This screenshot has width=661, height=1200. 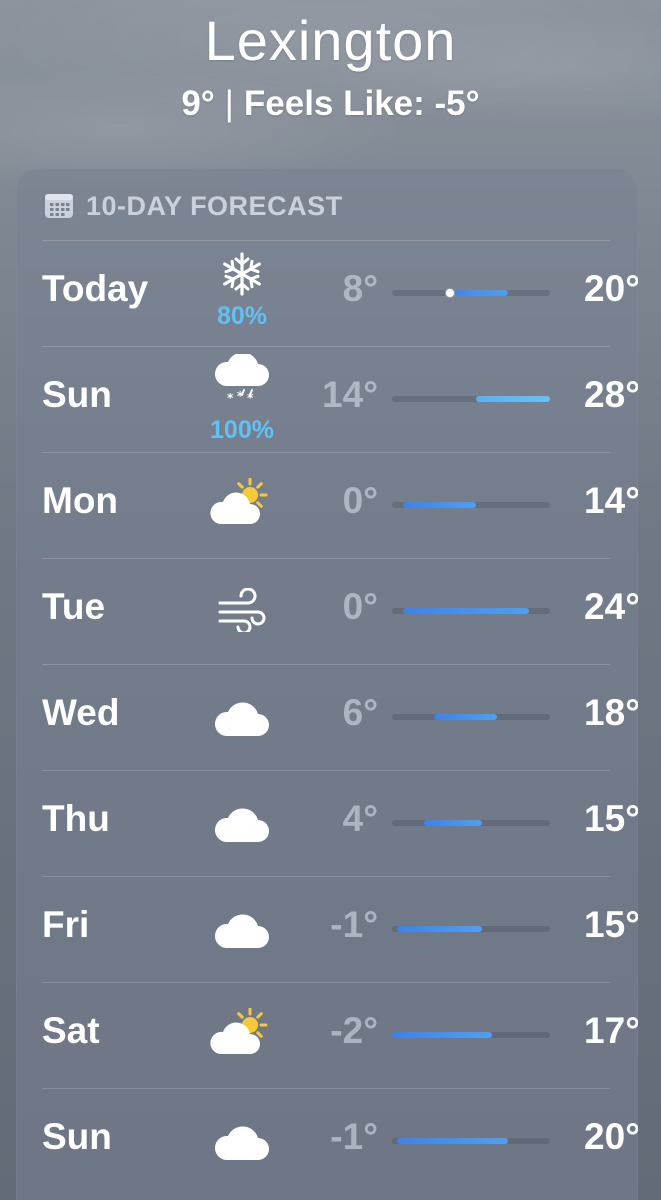 I want to click on low-temperature: -2°, so click(x=354, y=1030).